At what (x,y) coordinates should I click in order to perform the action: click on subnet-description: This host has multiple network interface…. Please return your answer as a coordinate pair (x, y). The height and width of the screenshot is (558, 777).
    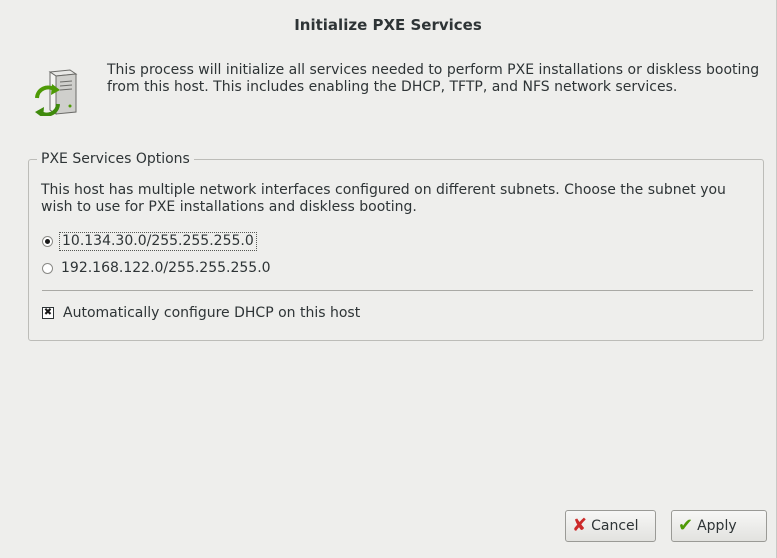
    Looking at the image, I should click on (383, 198).